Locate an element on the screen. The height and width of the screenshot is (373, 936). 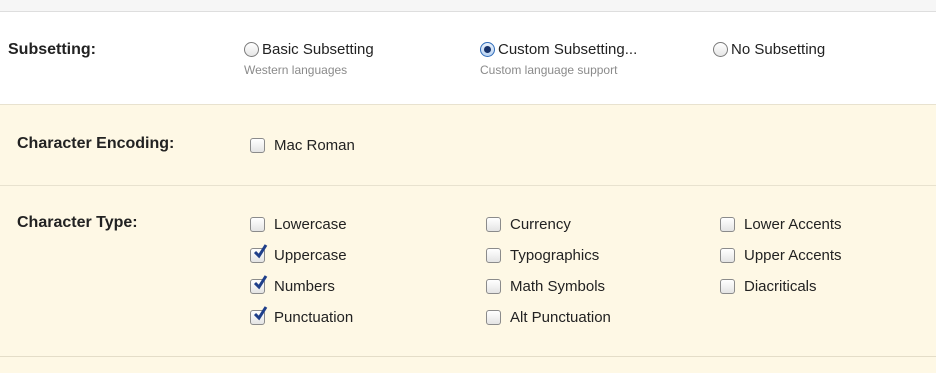
radio-sublabel: Custom language support is located at coordinates (549, 70).